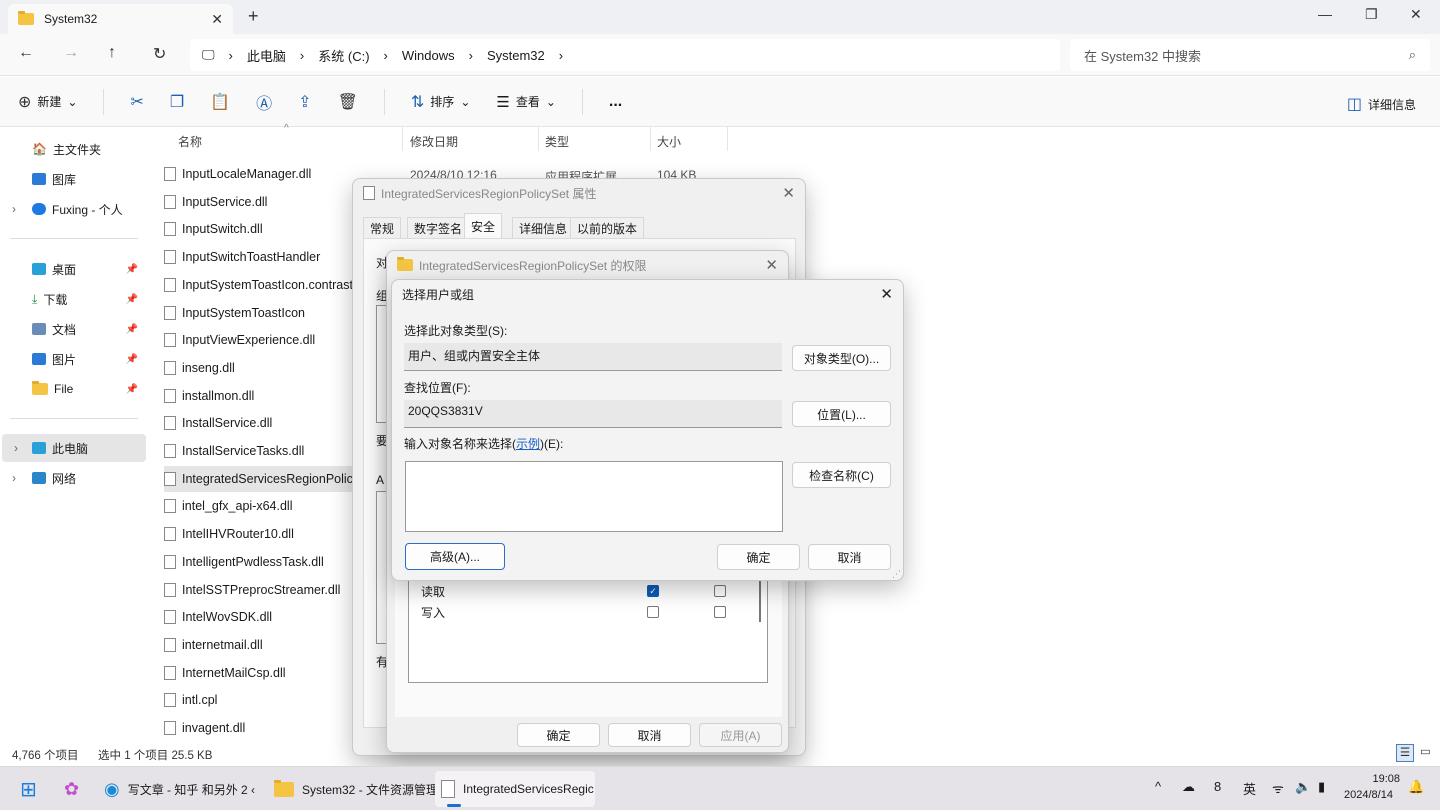  I want to click on refresh-button: ↻, so click(159, 54).